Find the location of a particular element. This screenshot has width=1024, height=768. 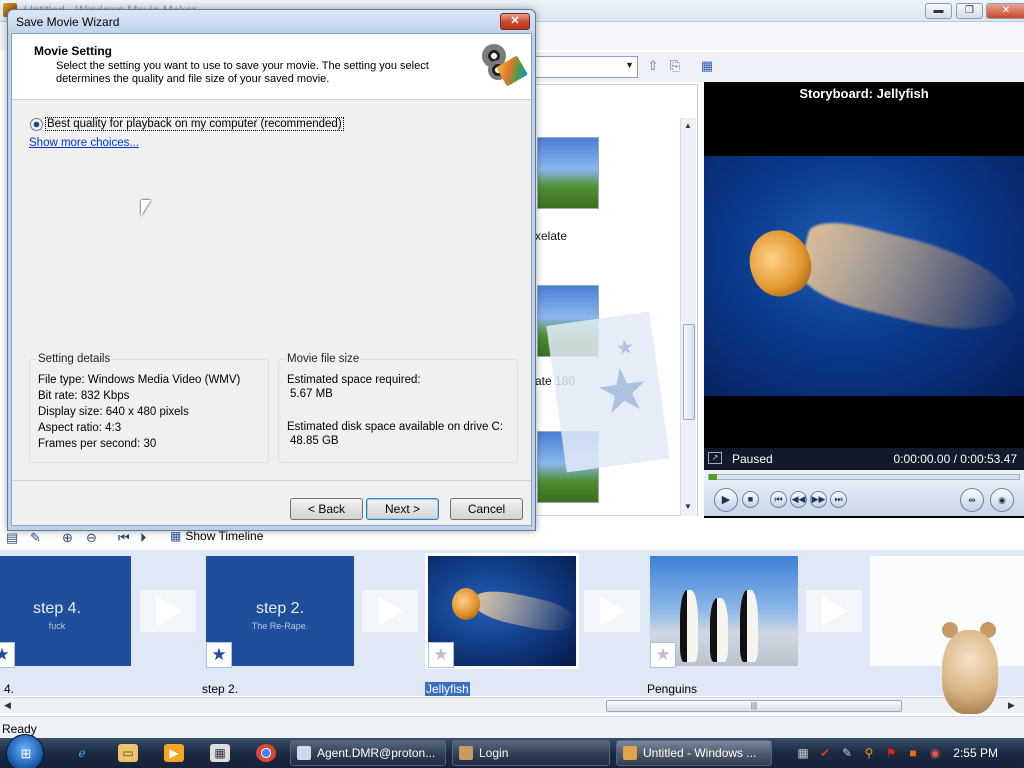

playback-time: 0:00:00.00 / 0:00:53.47 is located at coordinates (955, 459).